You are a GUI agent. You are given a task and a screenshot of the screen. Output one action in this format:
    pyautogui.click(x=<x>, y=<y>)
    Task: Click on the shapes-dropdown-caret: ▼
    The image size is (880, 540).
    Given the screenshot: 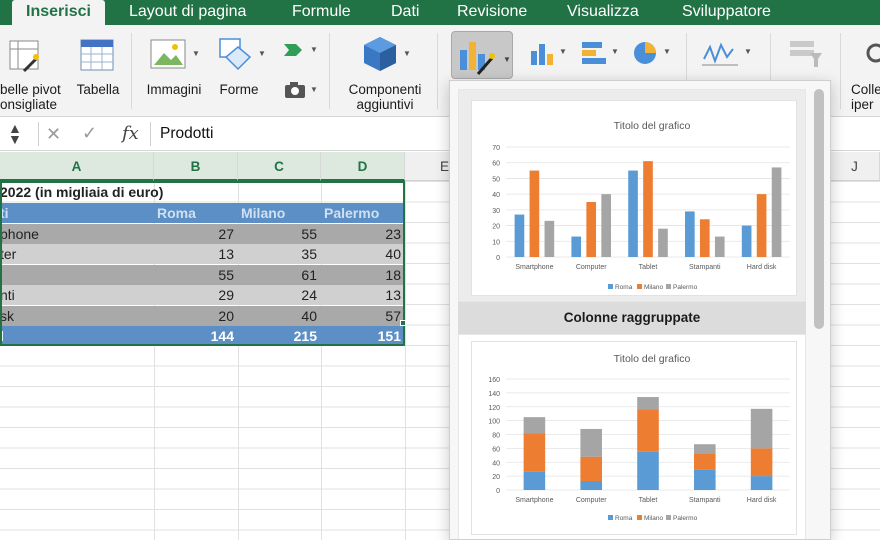 What is the action you would take?
    pyautogui.click(x=262, y=53)
    